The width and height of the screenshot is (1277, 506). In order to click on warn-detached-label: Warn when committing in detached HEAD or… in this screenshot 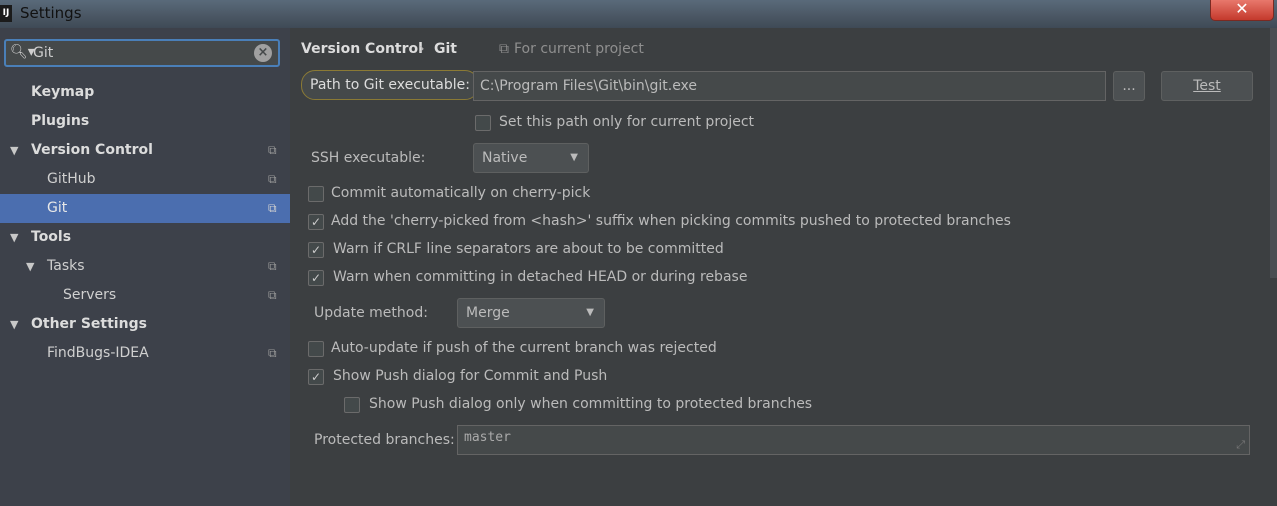, I will do `click(540, 277)`.